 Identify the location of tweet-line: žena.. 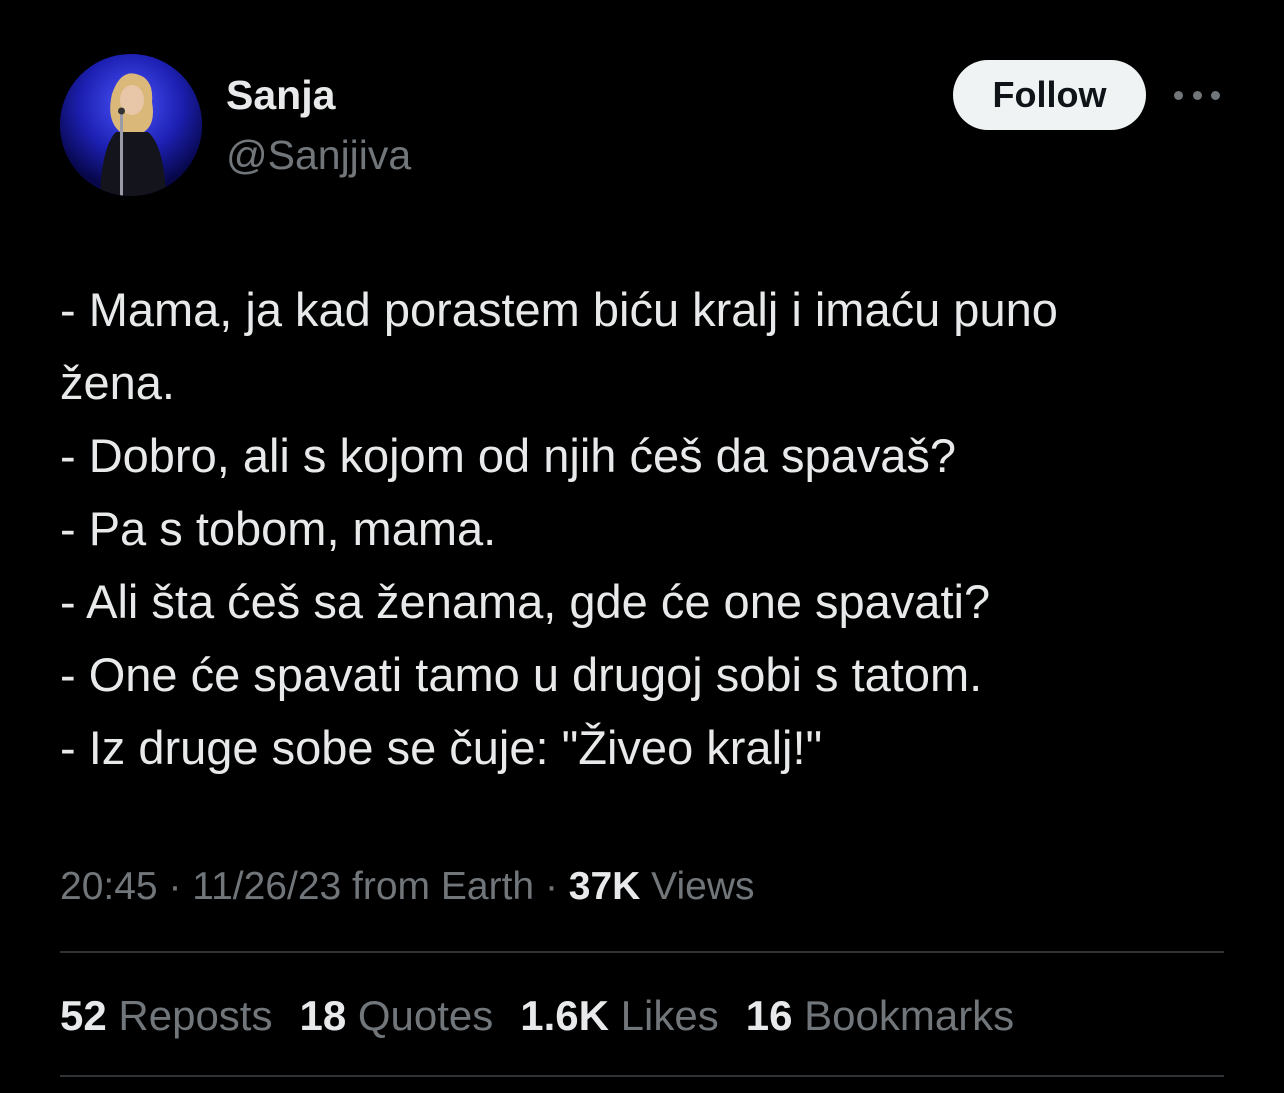
(117, 382).